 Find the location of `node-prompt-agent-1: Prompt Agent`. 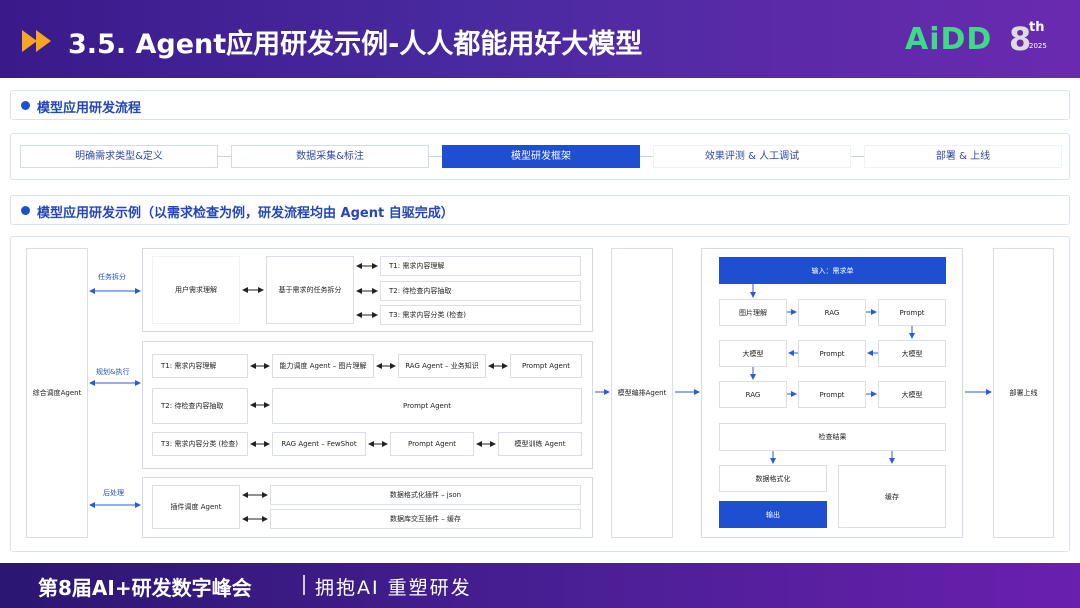

node-prompt-agent-1: Prompt Agent is located at coordinates (546, 366).